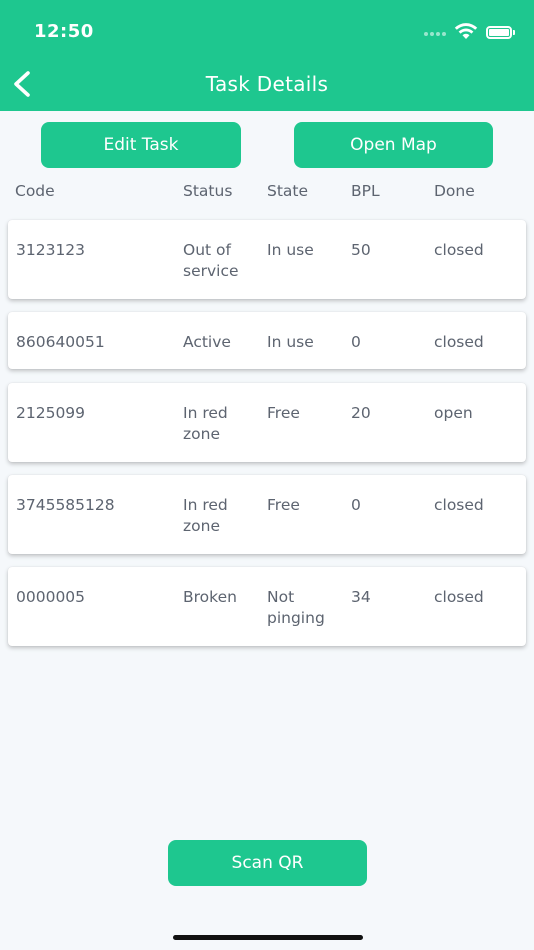 This screenshot has width=534, height=950. What do you see at coordinates (211, 260) in the screenshot?
I see `row-status: Out of service` at bounding box center [211, 260].